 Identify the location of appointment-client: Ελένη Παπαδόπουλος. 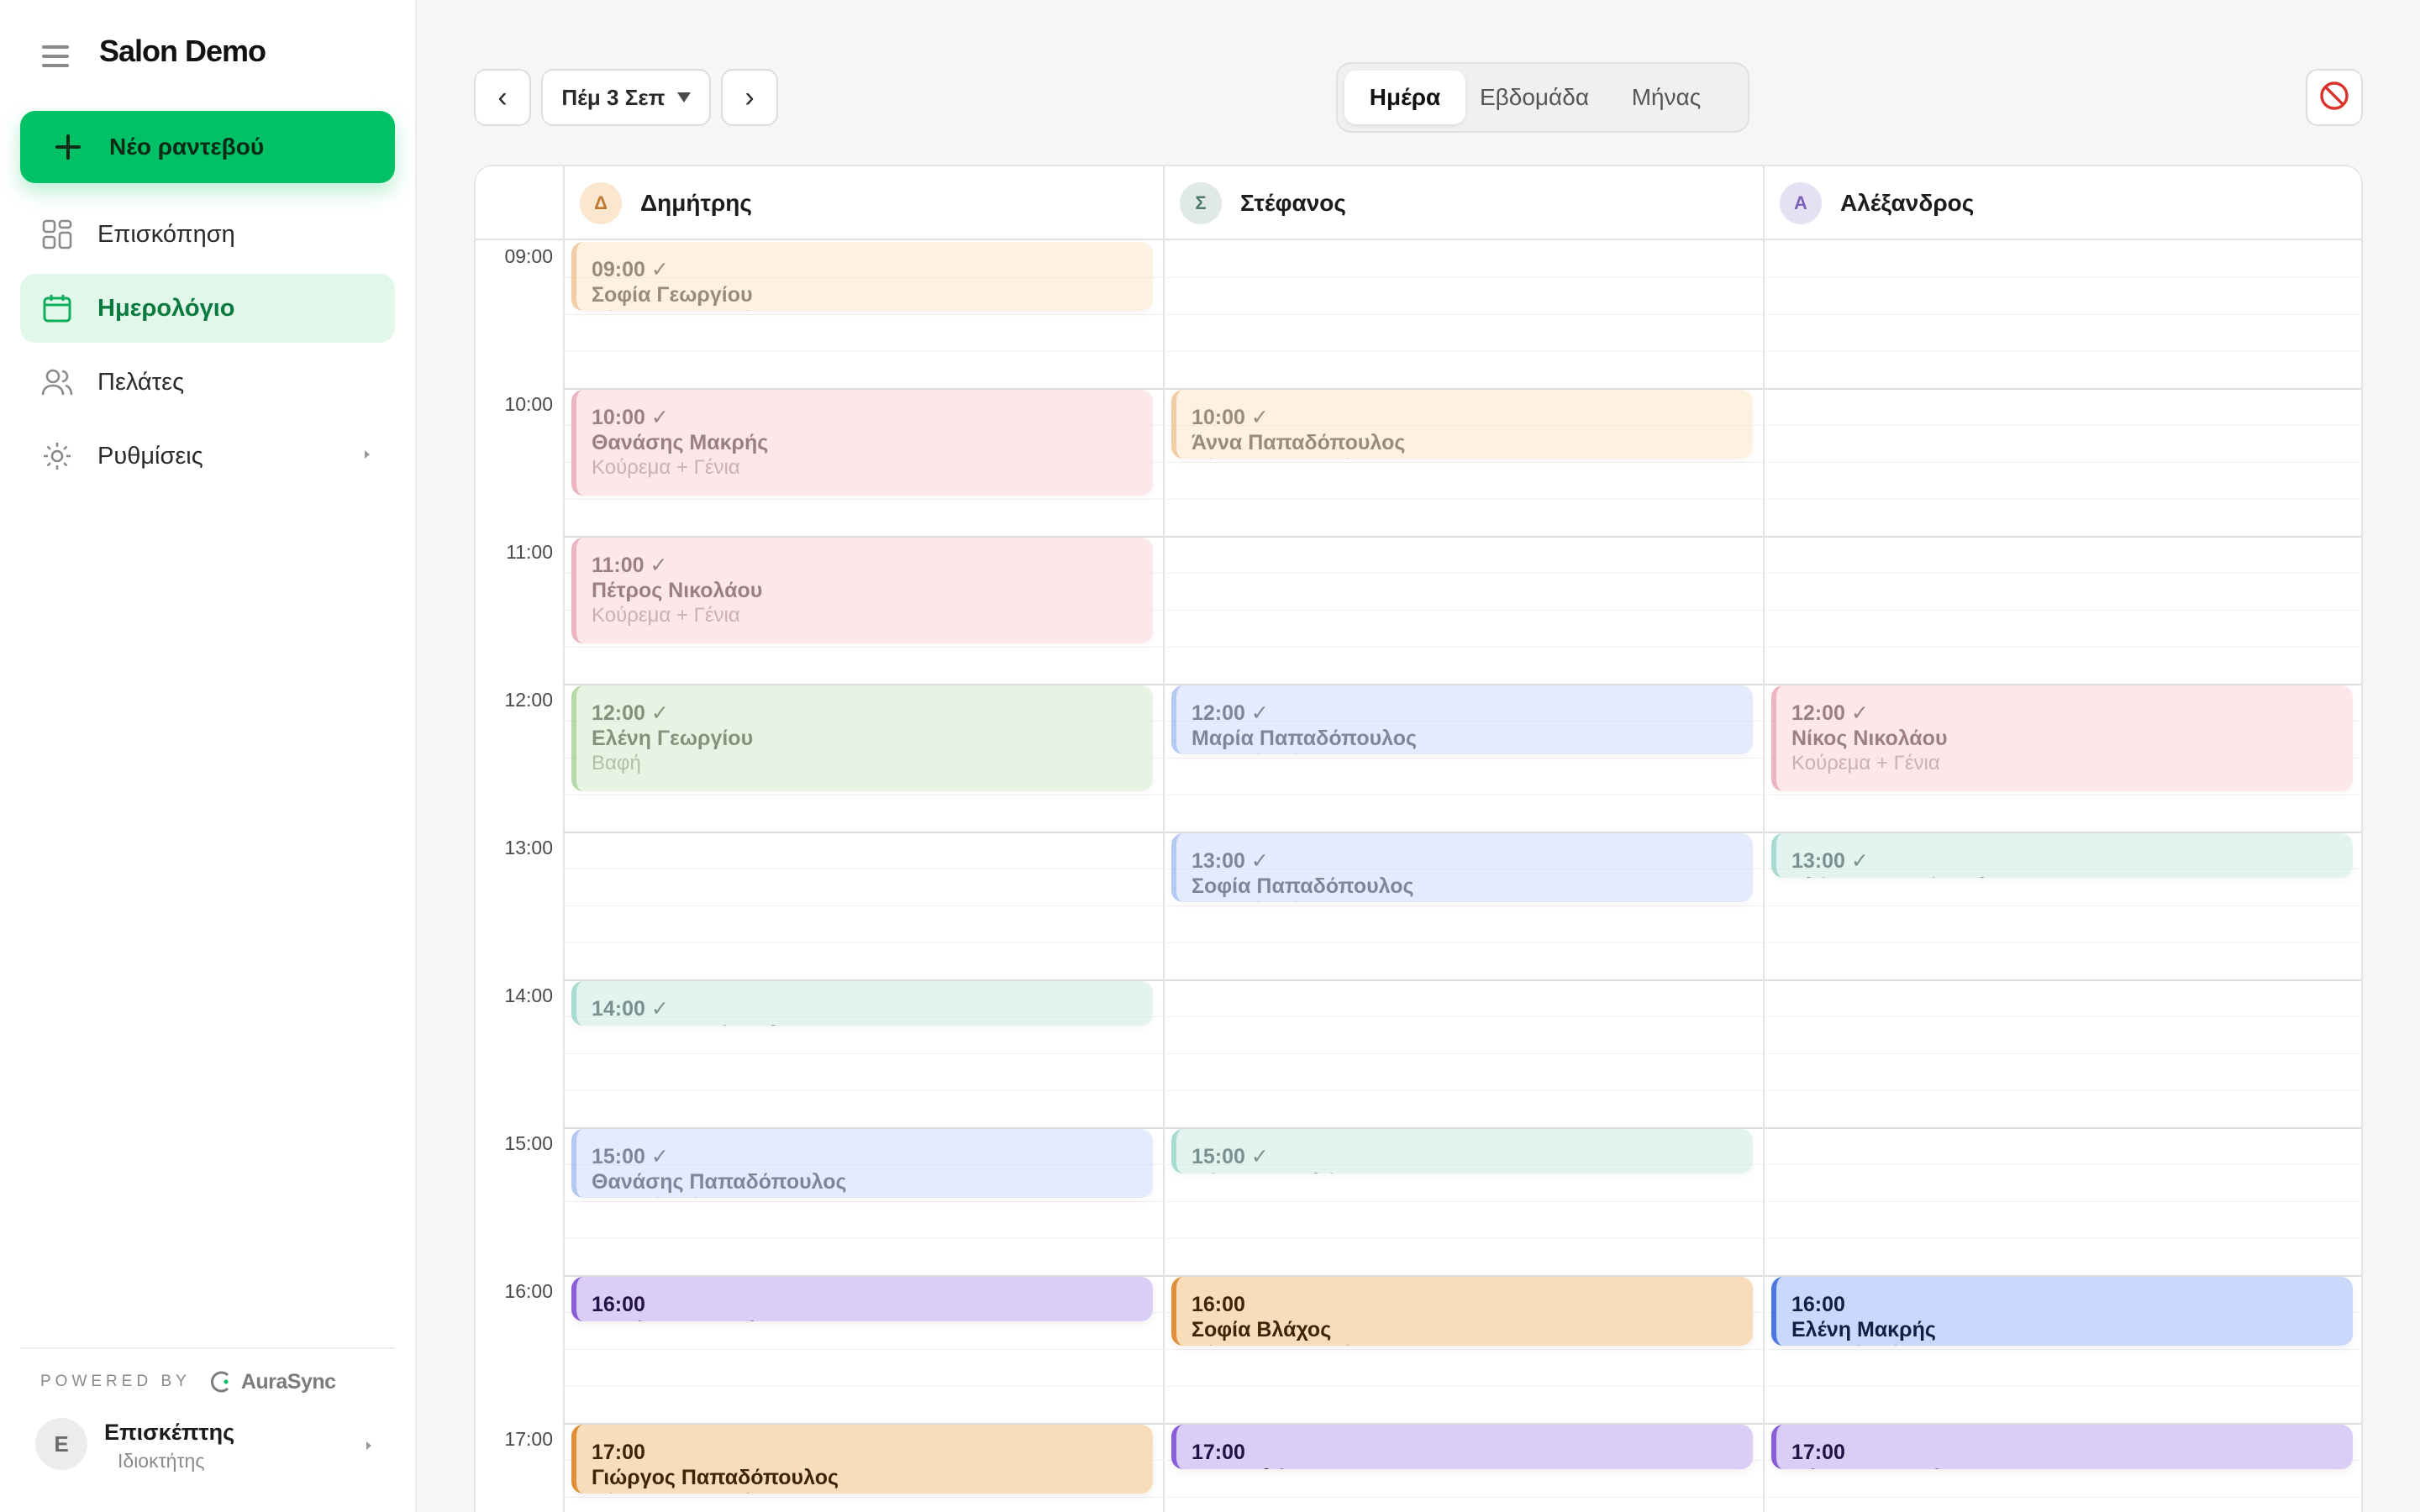
(2072, 876).